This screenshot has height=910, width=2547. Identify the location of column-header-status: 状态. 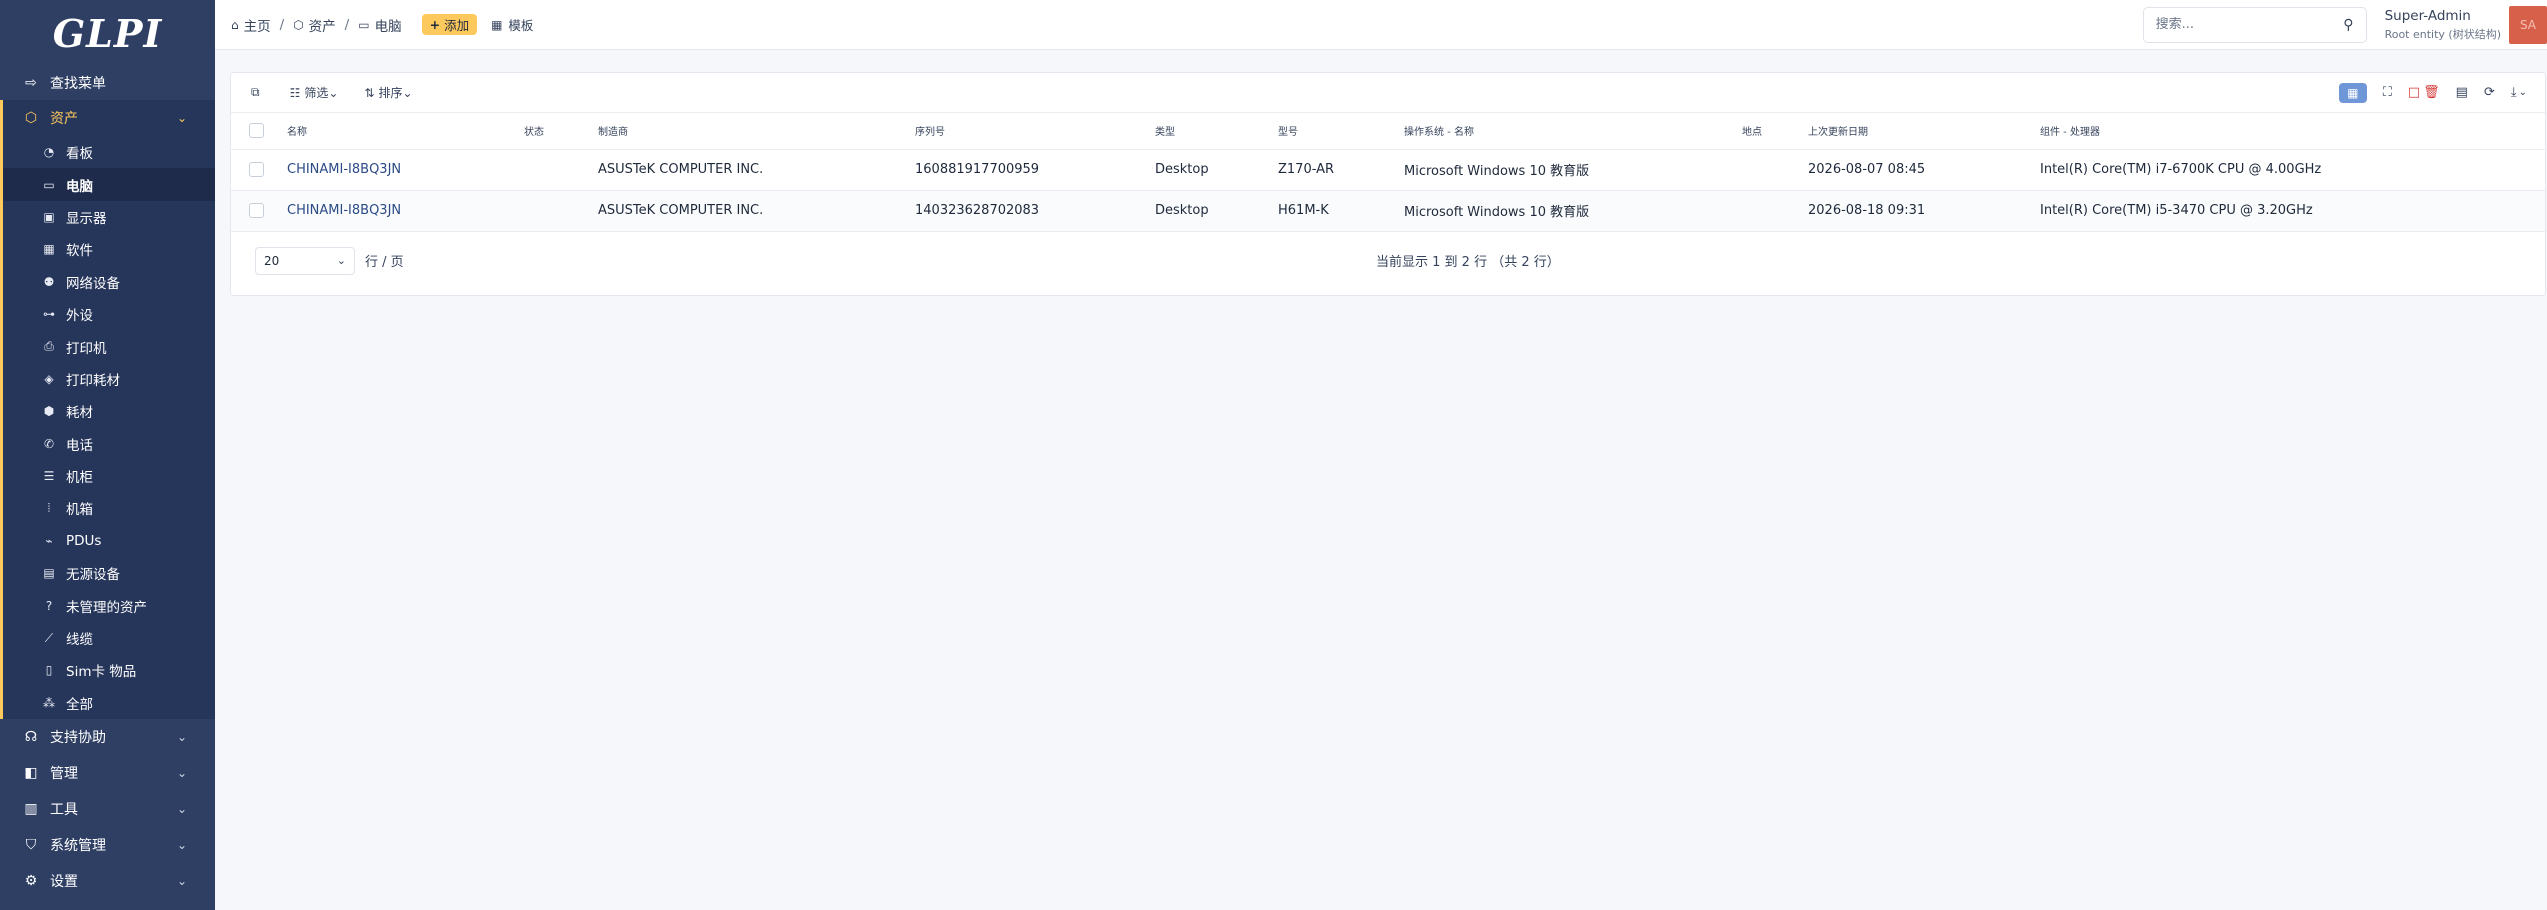
(561, 131).